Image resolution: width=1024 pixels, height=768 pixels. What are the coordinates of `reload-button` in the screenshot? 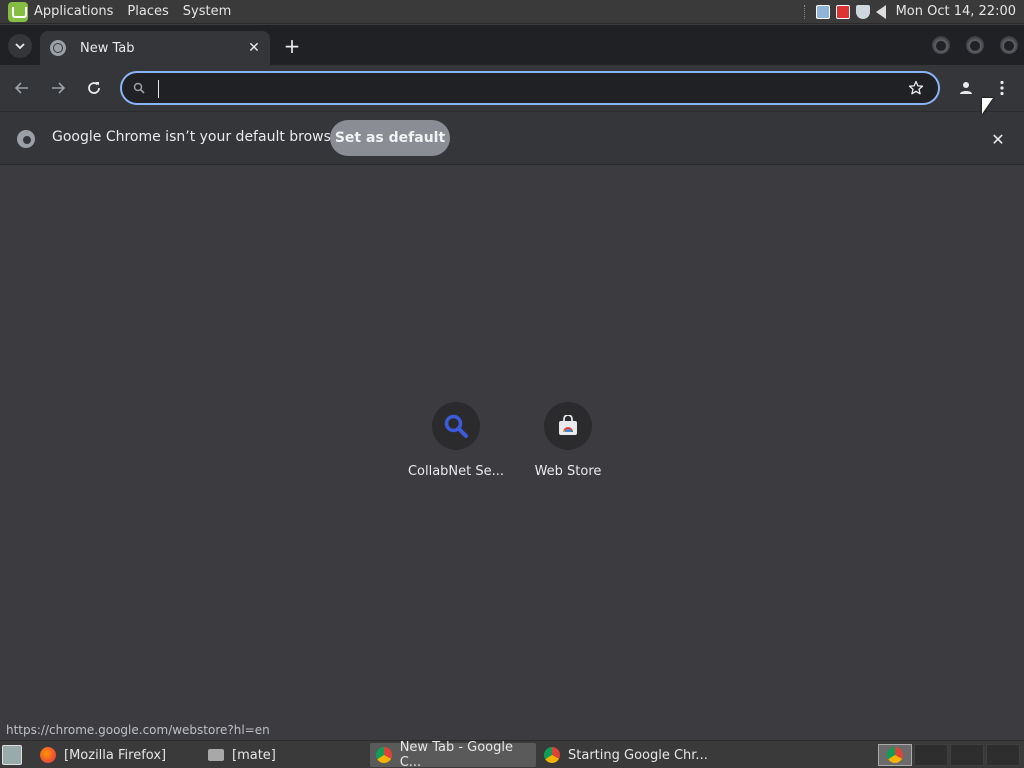 It's located at (94, 88).